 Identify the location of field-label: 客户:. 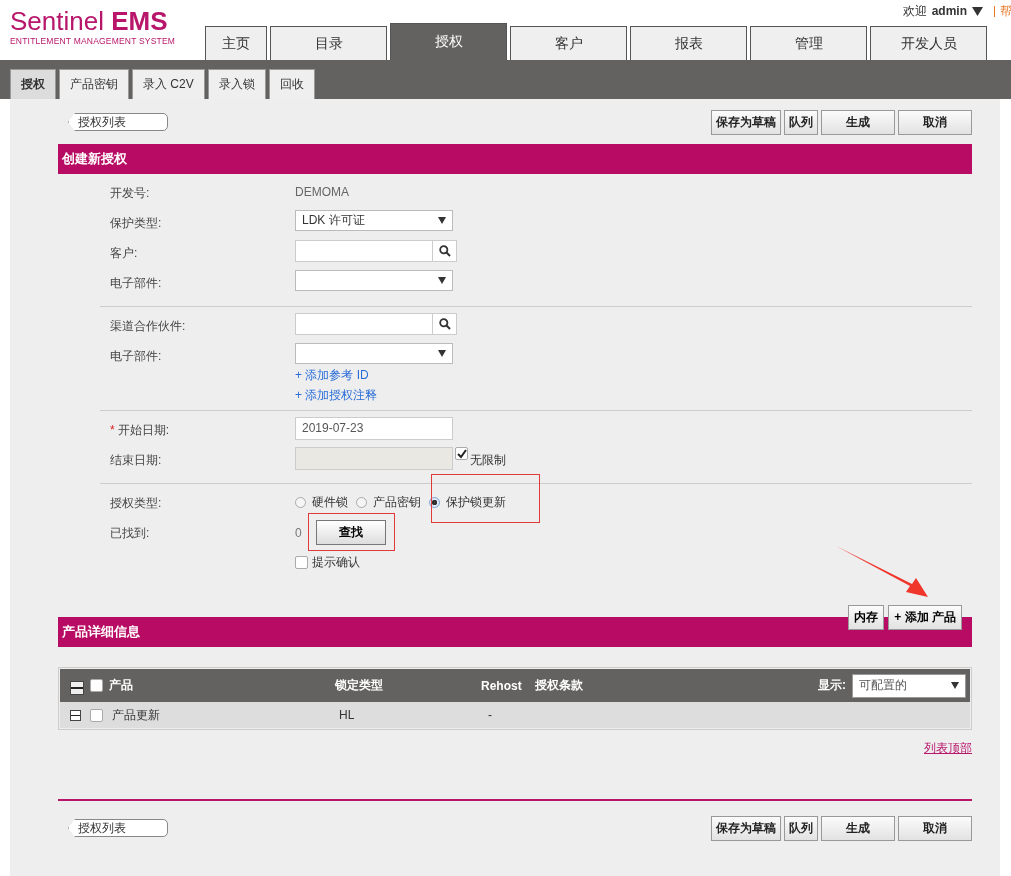
(124, 253).